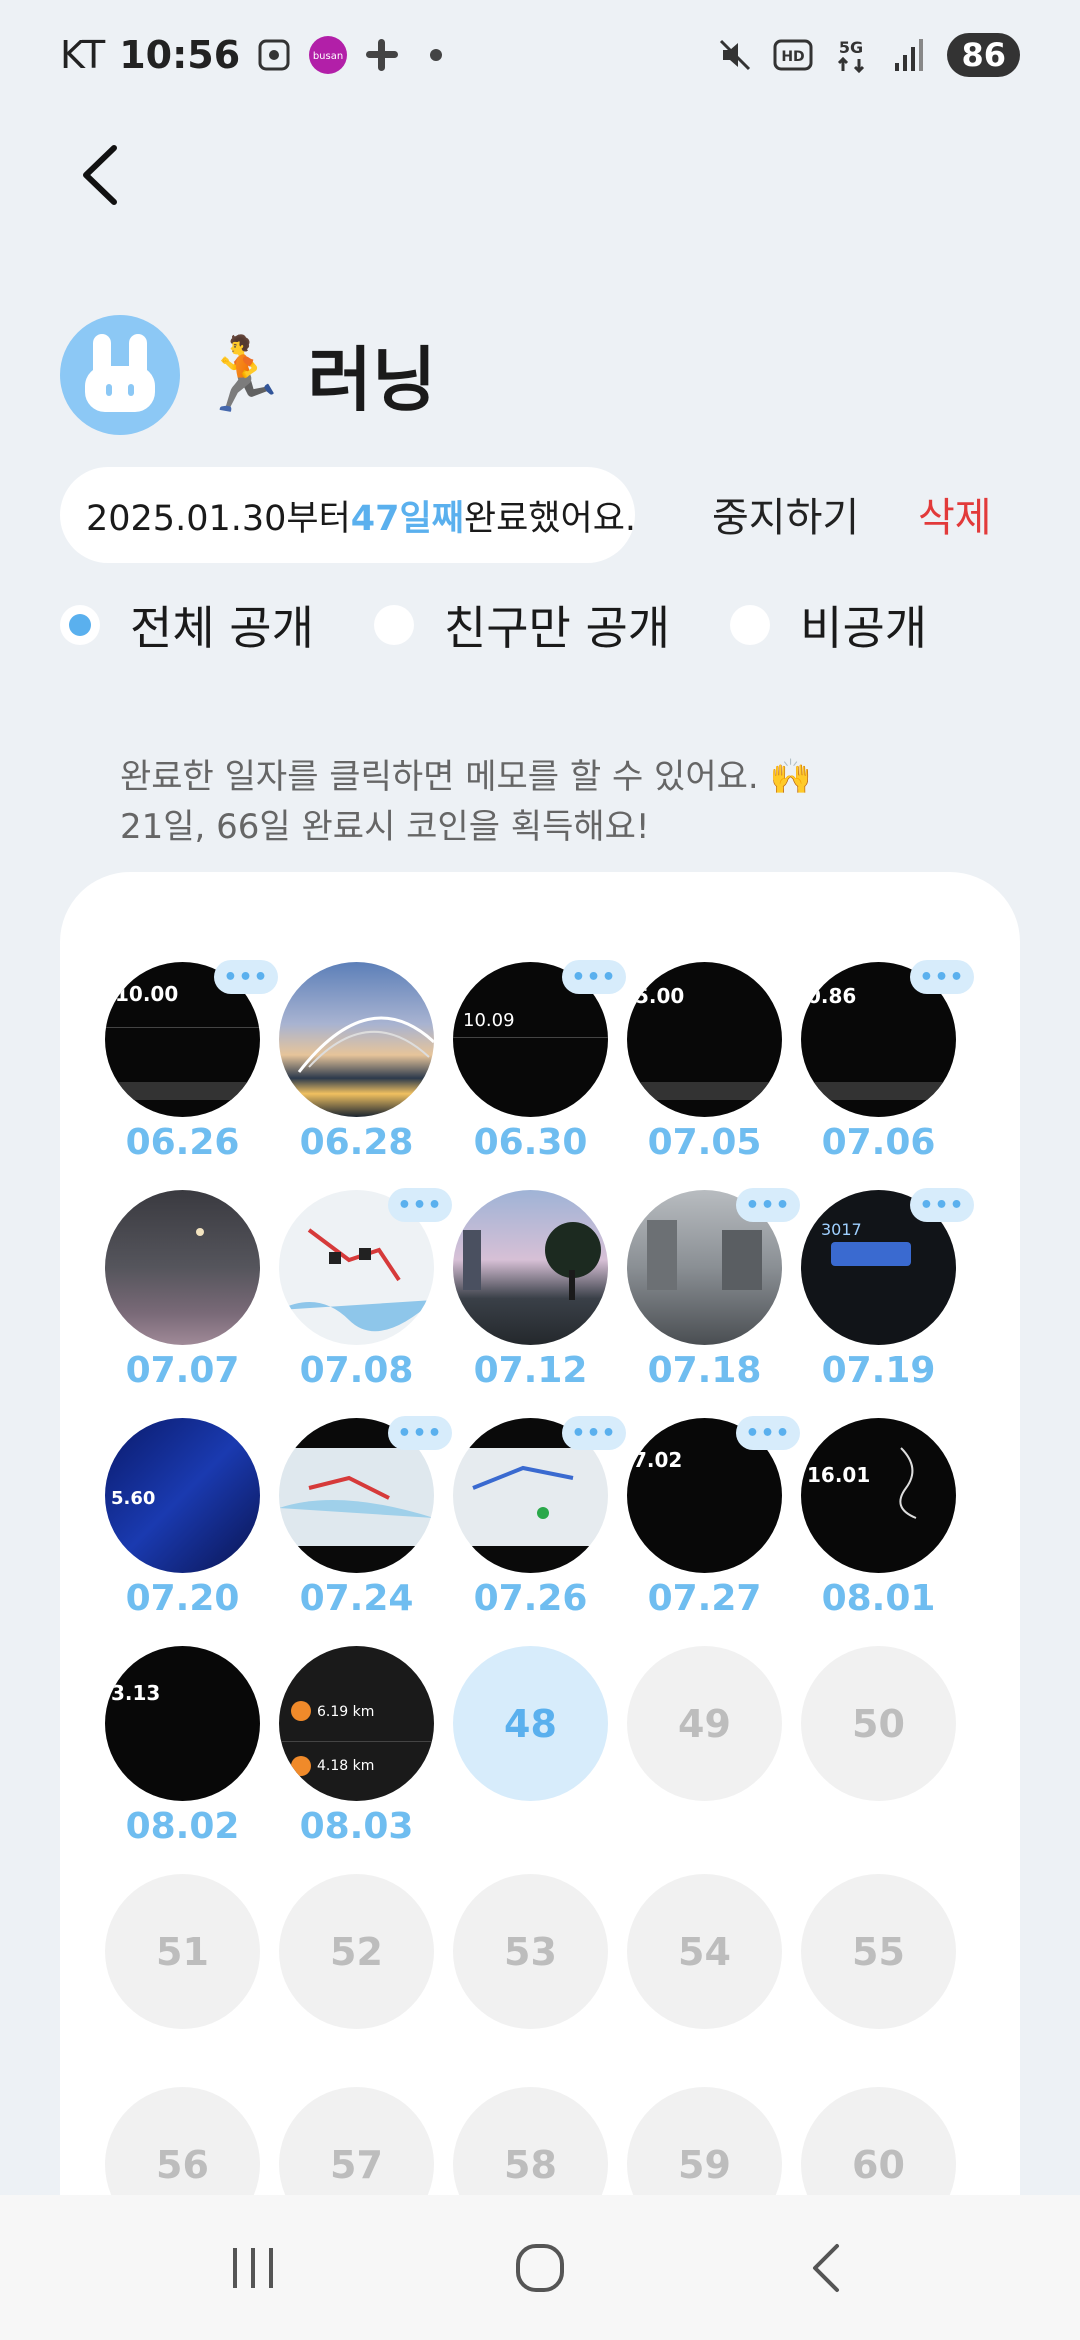 The image size is (1080, 2340). I want to click on day-date: 08.01, so click(878, 1598).